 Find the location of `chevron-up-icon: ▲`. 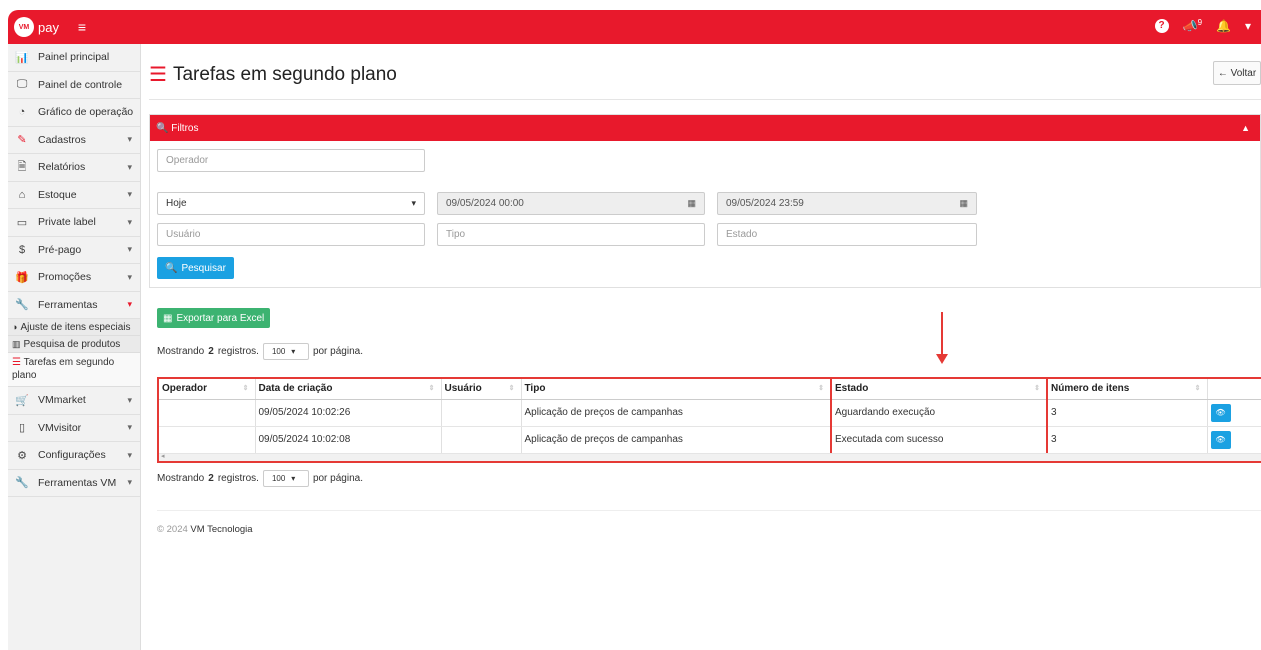

chevron-up-icon: ▲ is located at coordinates (1245, 128).